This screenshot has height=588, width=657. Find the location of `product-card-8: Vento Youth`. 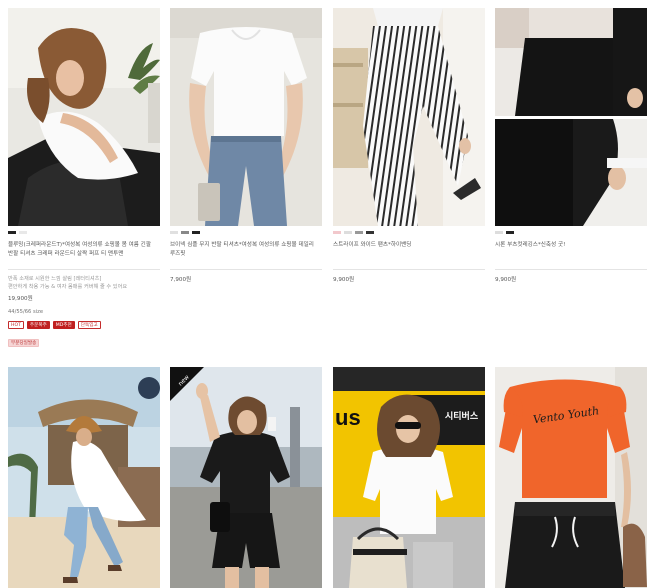

product-card-8: Vento Youth is located at coordinates (571, 477).